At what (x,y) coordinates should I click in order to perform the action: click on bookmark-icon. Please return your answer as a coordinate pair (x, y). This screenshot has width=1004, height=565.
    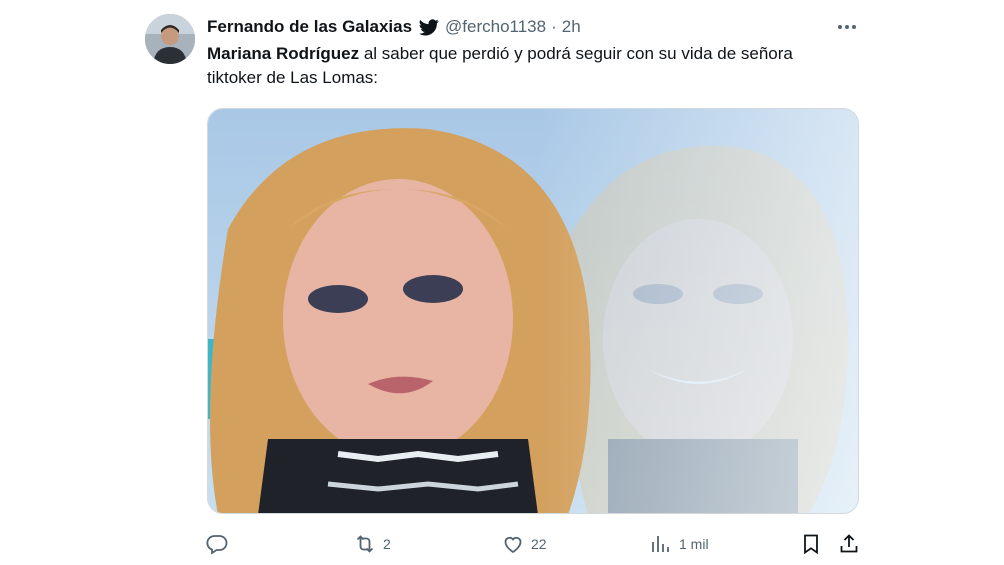
    Looking at the image, I should click on (811, 544).